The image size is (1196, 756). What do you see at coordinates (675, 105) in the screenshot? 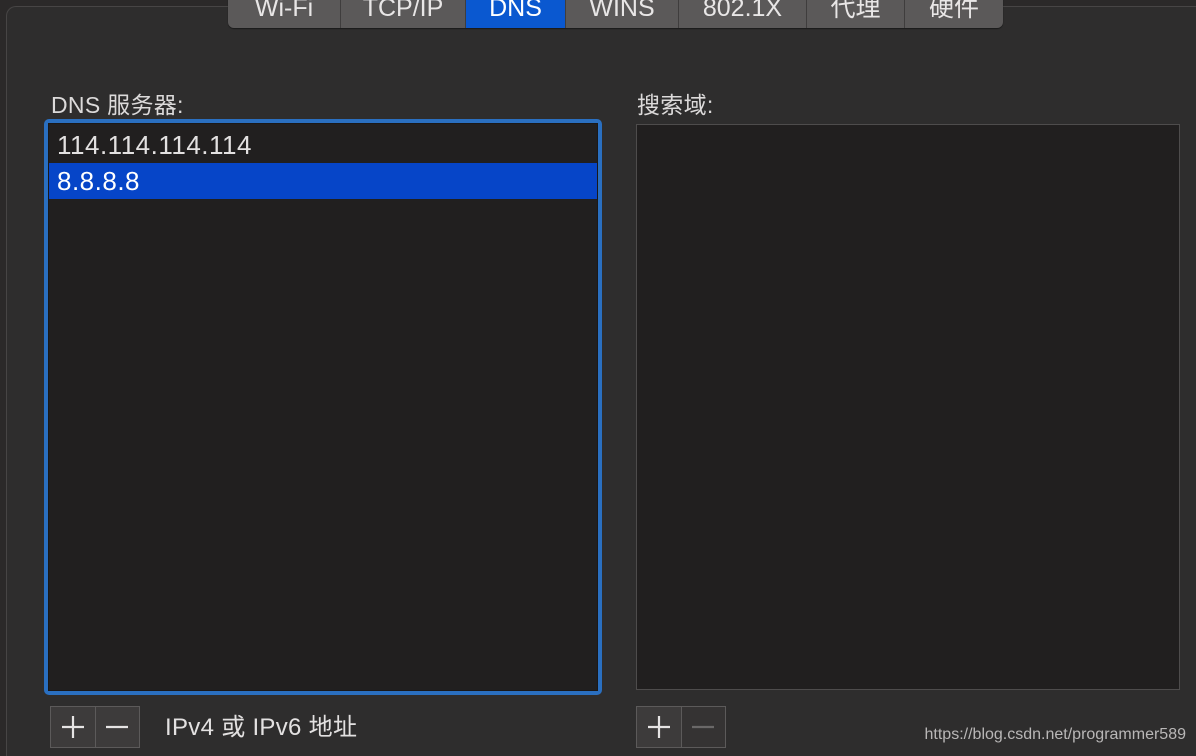
I see `search-domains-label: 搜索域:` at bounding box center [675, 105].